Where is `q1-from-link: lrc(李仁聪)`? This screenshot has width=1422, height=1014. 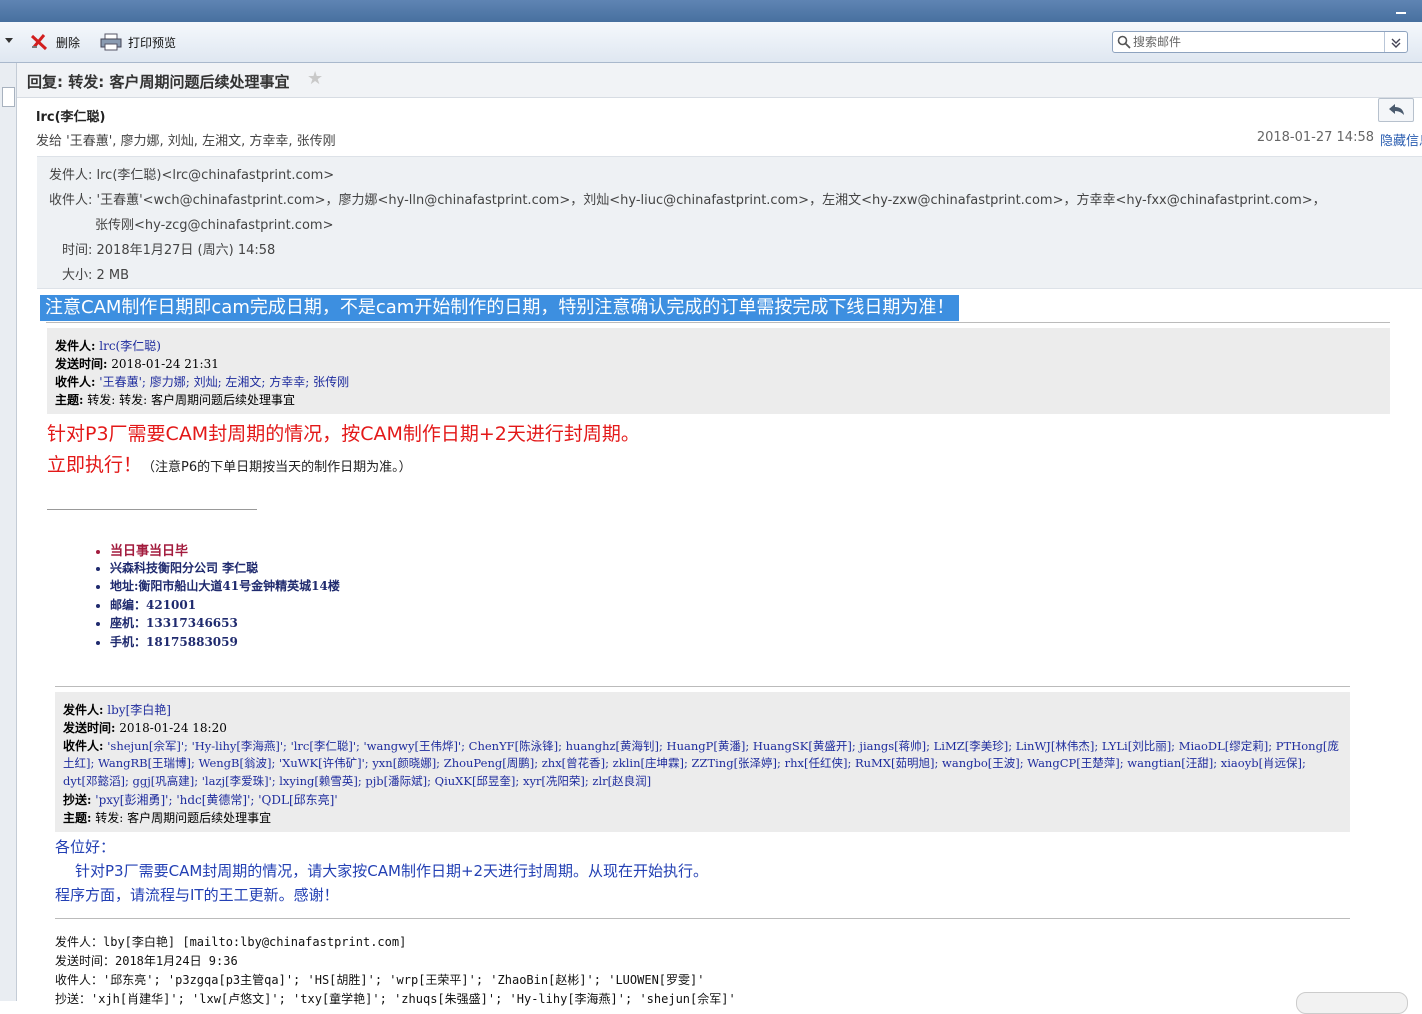
q1-from-link: lrc(李仁聪) is located at coordinates (130, 346).